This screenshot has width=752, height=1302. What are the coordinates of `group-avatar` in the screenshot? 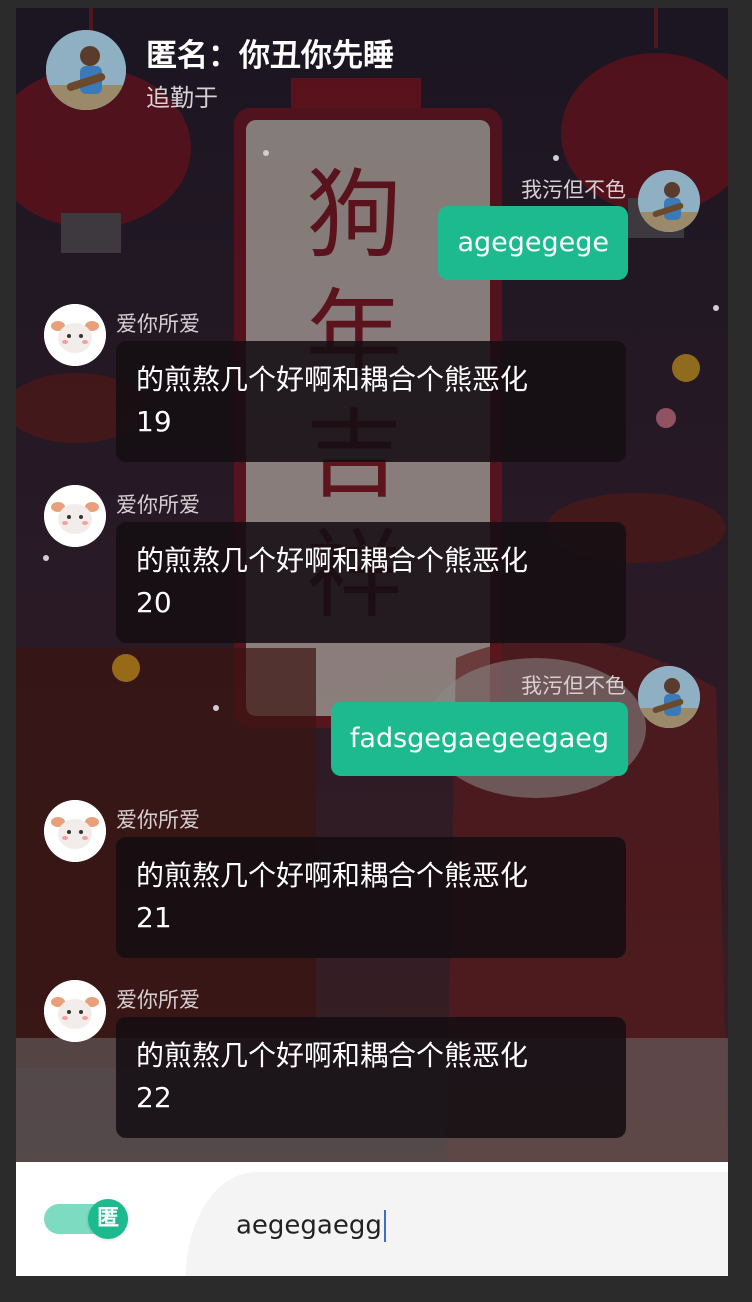 It's located at (86, 70).